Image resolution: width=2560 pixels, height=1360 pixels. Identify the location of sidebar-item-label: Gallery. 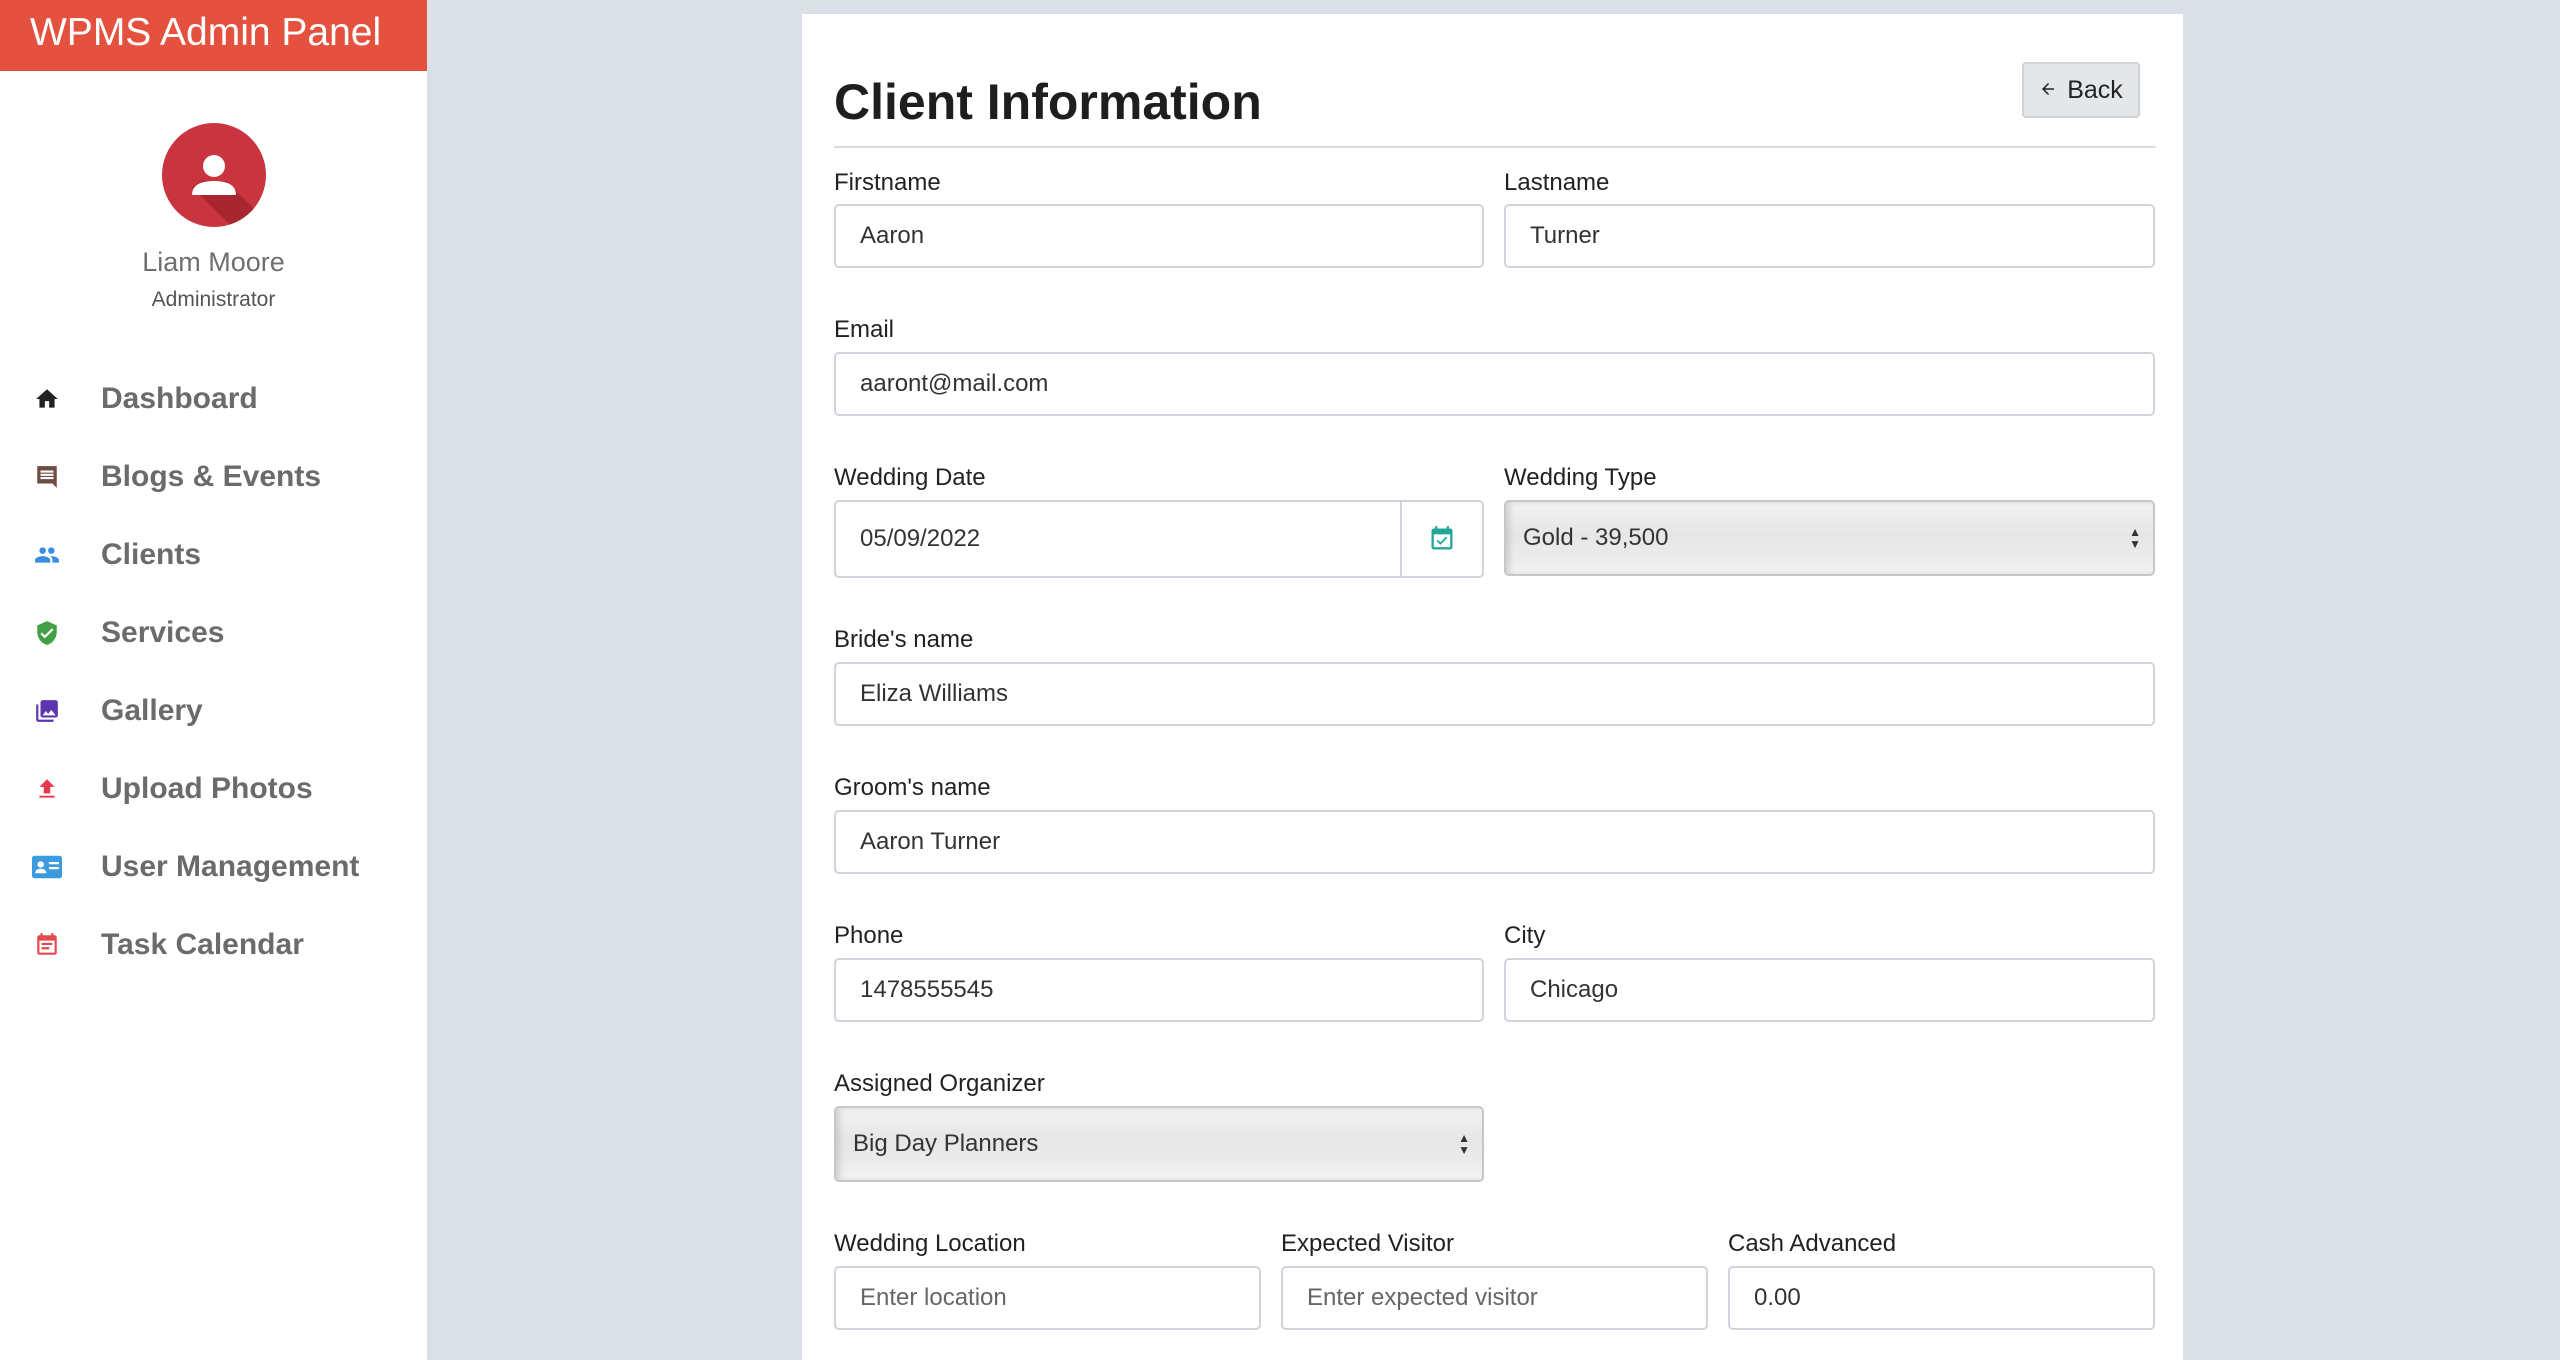
(152, 710).